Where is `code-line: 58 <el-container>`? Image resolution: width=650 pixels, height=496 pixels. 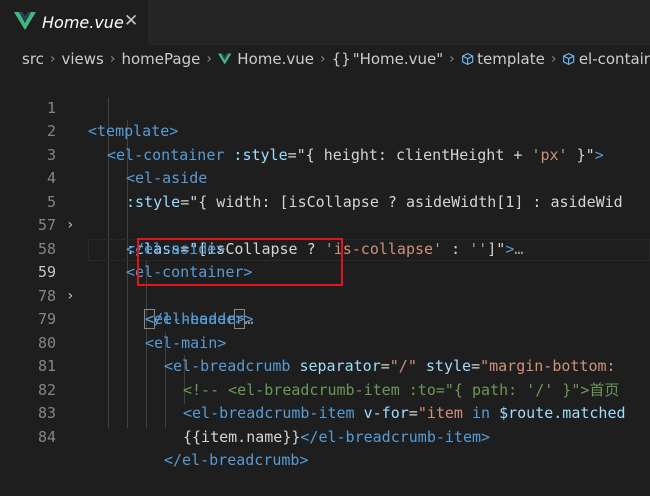 code-line: 58 <el-container> is located at coordinates (325, 248).